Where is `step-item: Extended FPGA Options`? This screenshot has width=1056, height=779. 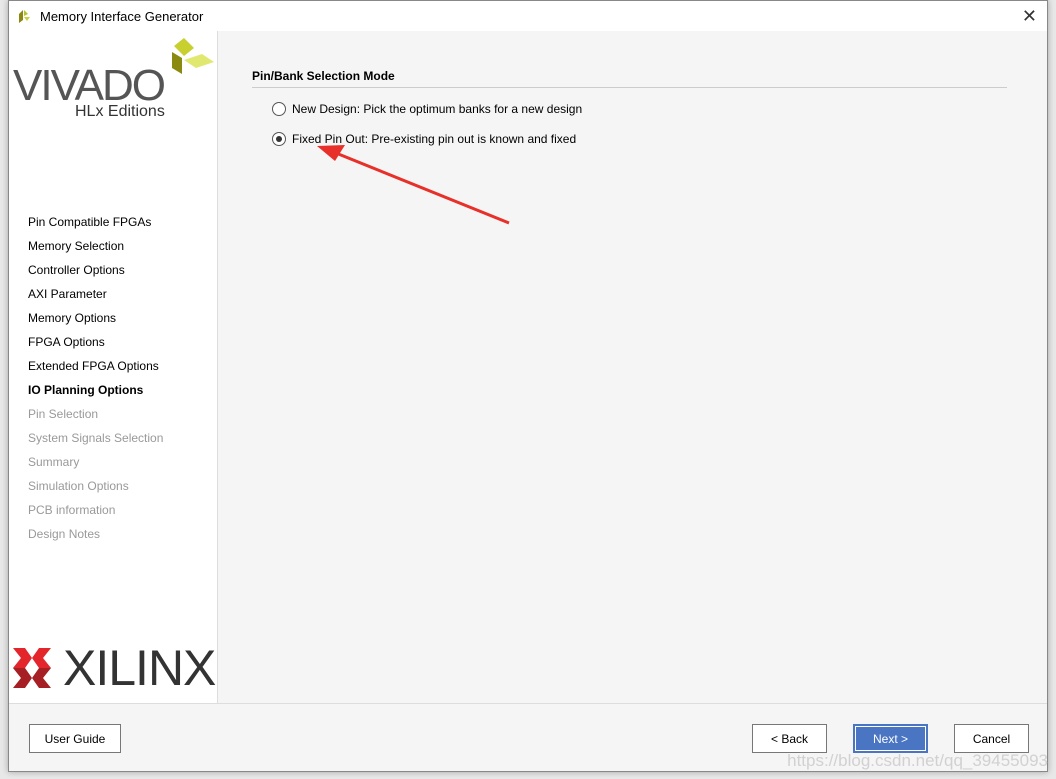 step-item: Extended FPGA Options is located at coordinates (95, 370).